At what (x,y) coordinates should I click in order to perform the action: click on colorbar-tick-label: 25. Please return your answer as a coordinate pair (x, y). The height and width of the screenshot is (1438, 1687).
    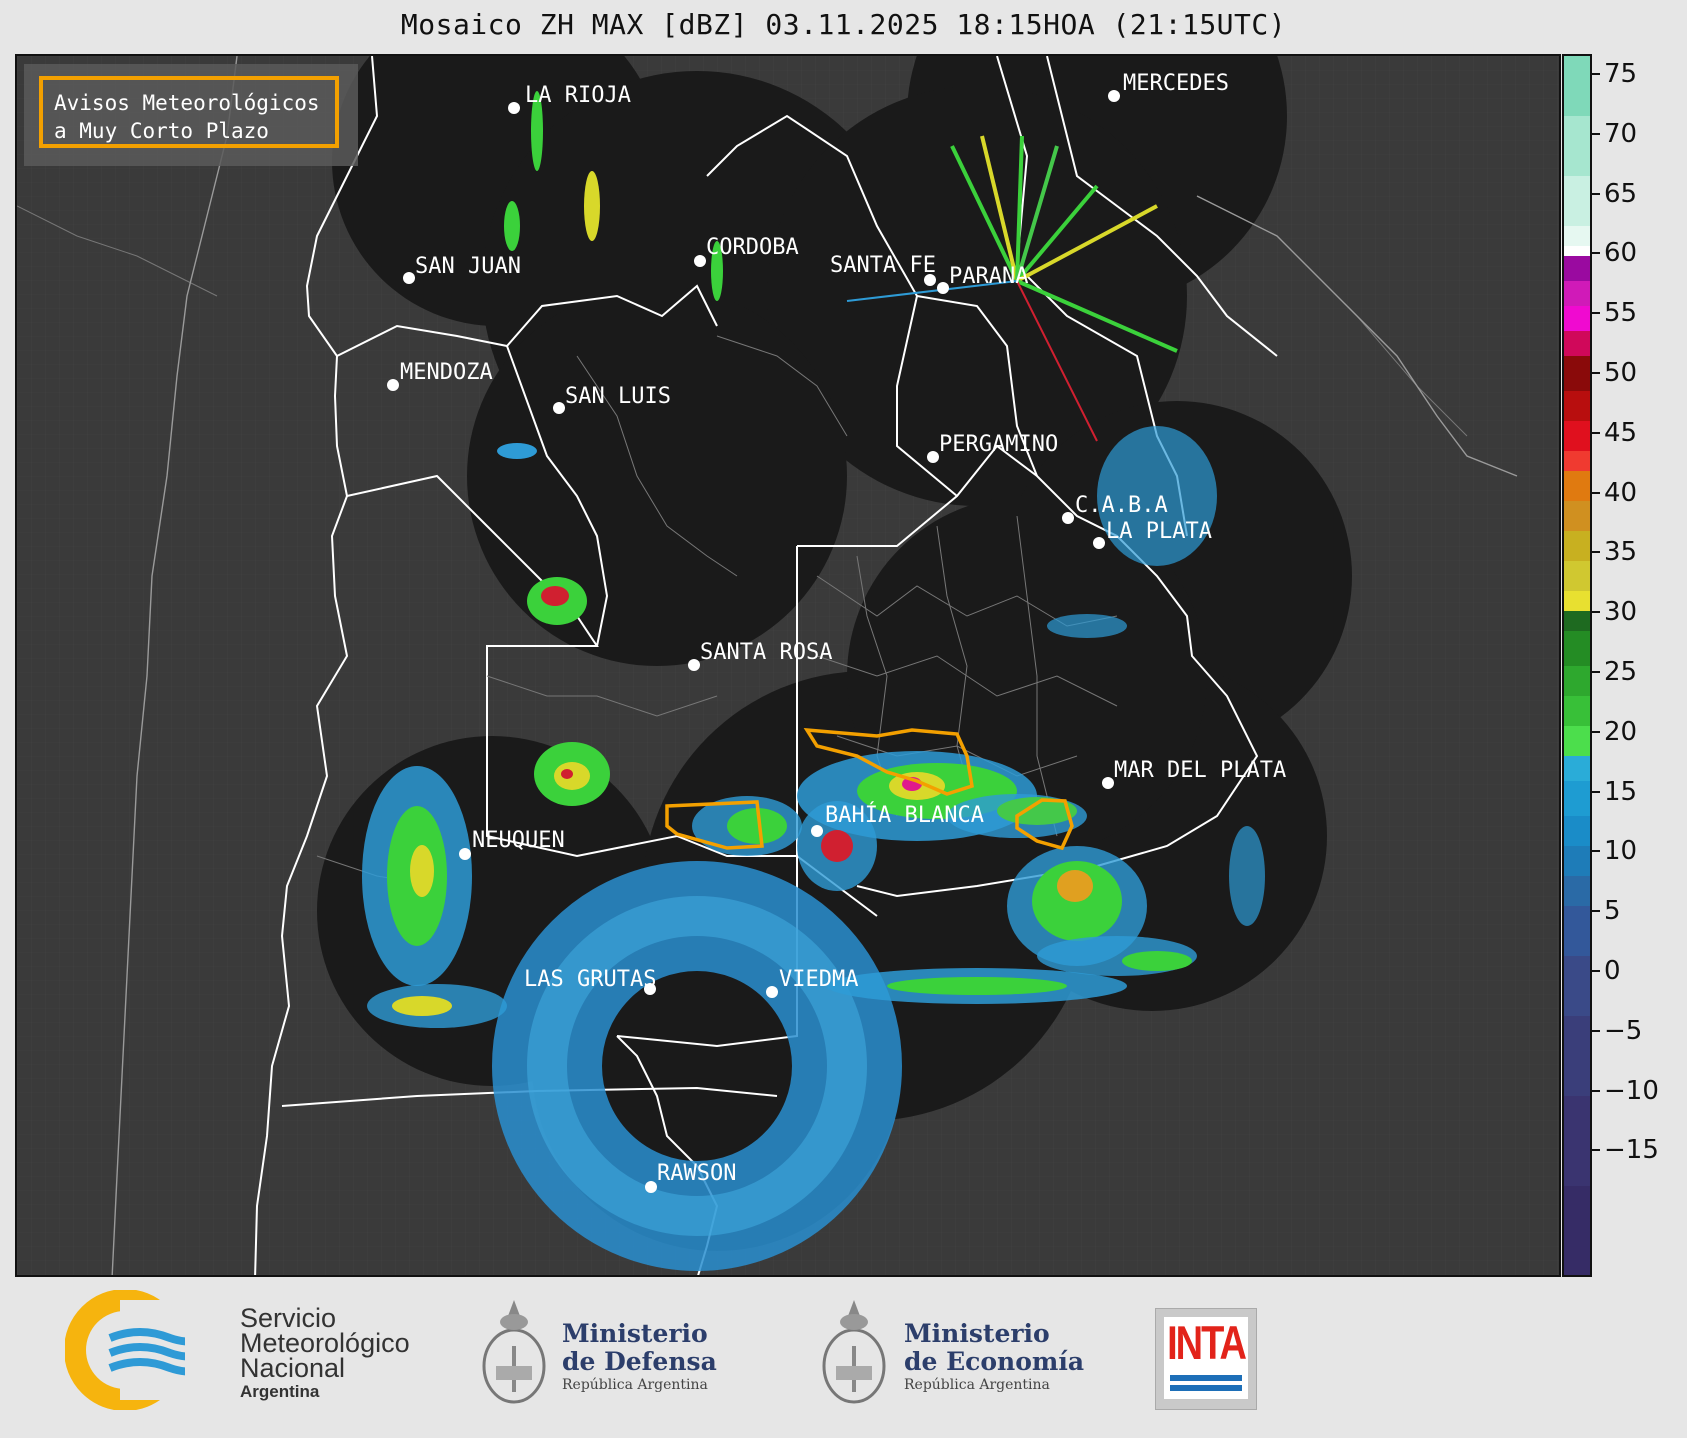
    Looking at the image, I should click on (1621, 672).